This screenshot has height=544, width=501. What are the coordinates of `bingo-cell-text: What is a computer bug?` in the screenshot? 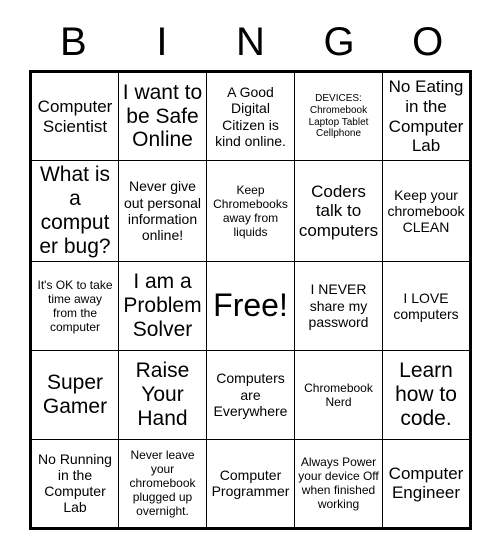 It's located at (75, 210).